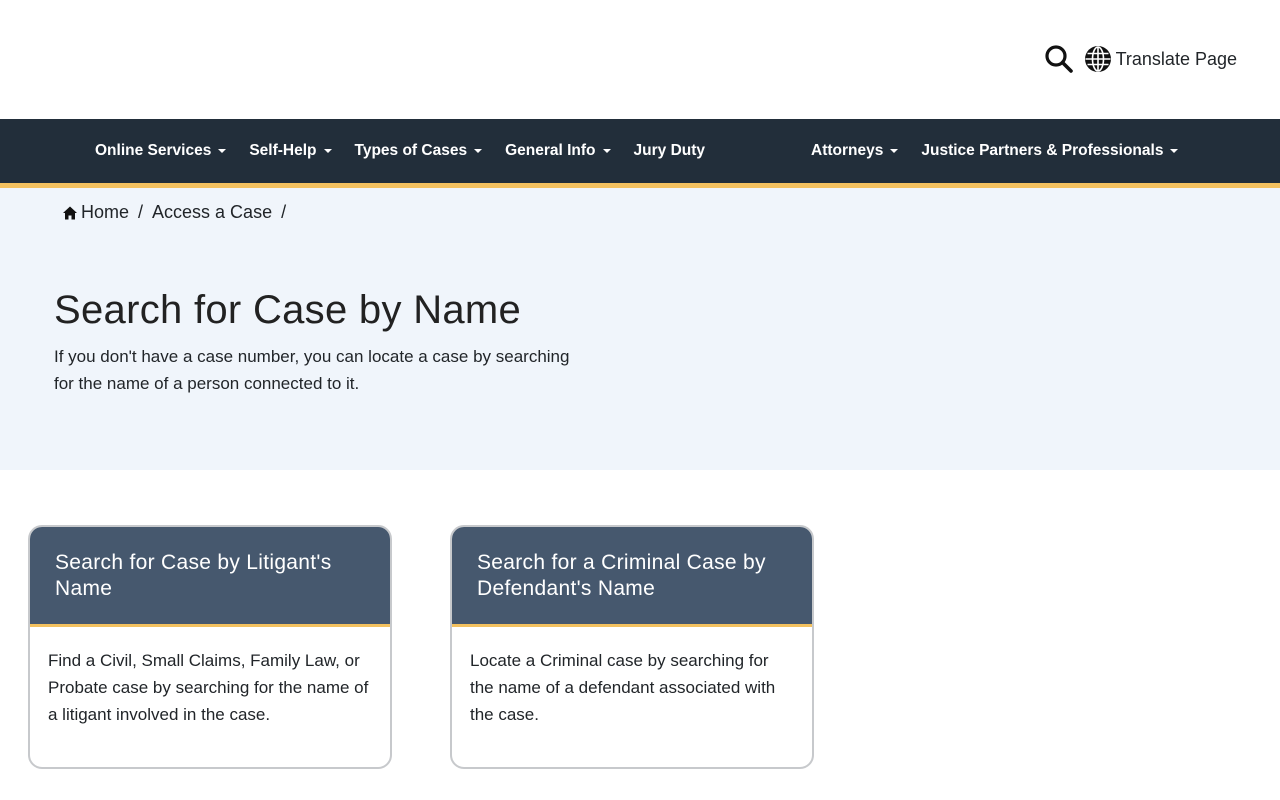 The image size is (1280, 800). I want to click on card-title: Search for Case by Litigant's Name, so click(193, 575).